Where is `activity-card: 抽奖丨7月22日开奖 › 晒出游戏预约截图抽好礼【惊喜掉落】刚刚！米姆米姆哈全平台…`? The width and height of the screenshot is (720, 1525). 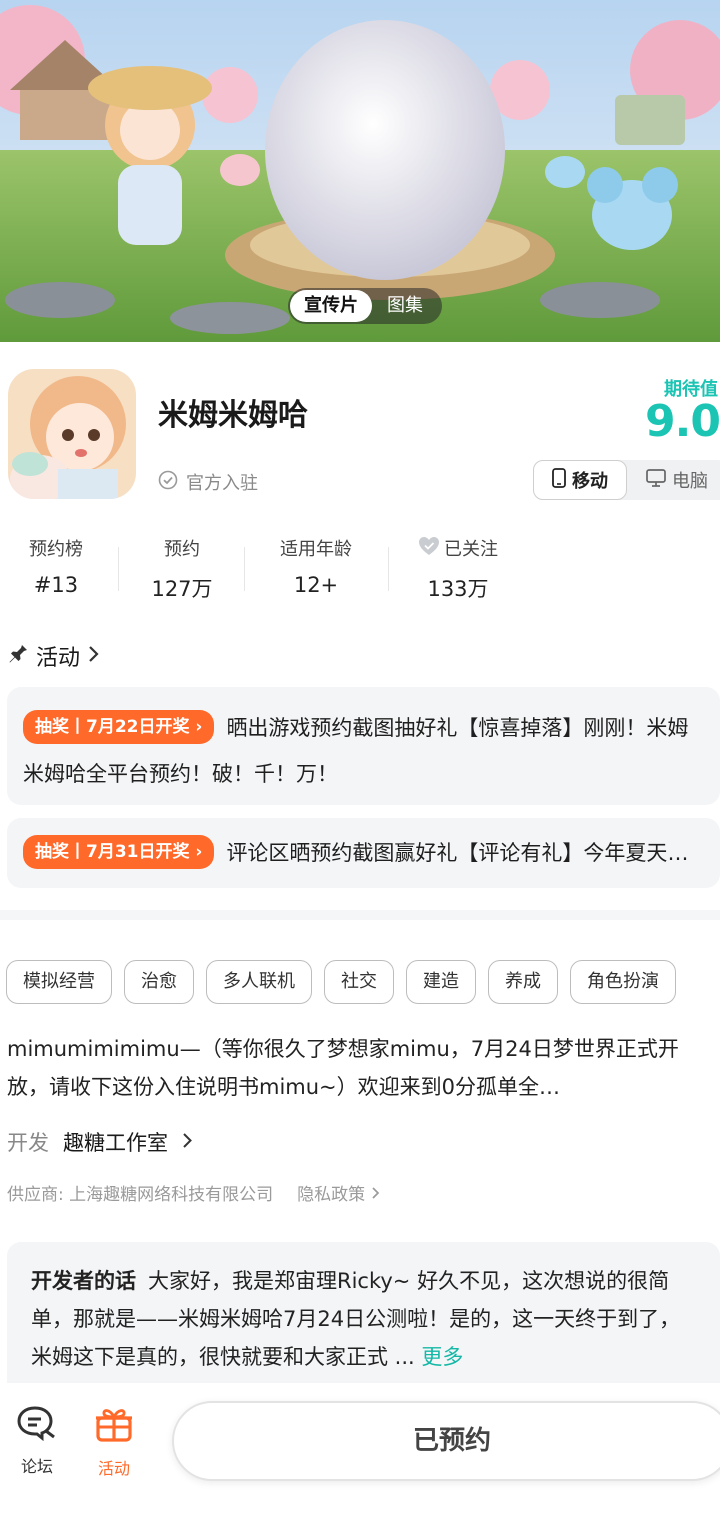
activity-card: 抽奖丨7月22日开奖 › 晒出游戏预约截图抽好礼【惊喜掉落】刚刚！米姆米姆哈全平台… is located at coordinates (363, 746).